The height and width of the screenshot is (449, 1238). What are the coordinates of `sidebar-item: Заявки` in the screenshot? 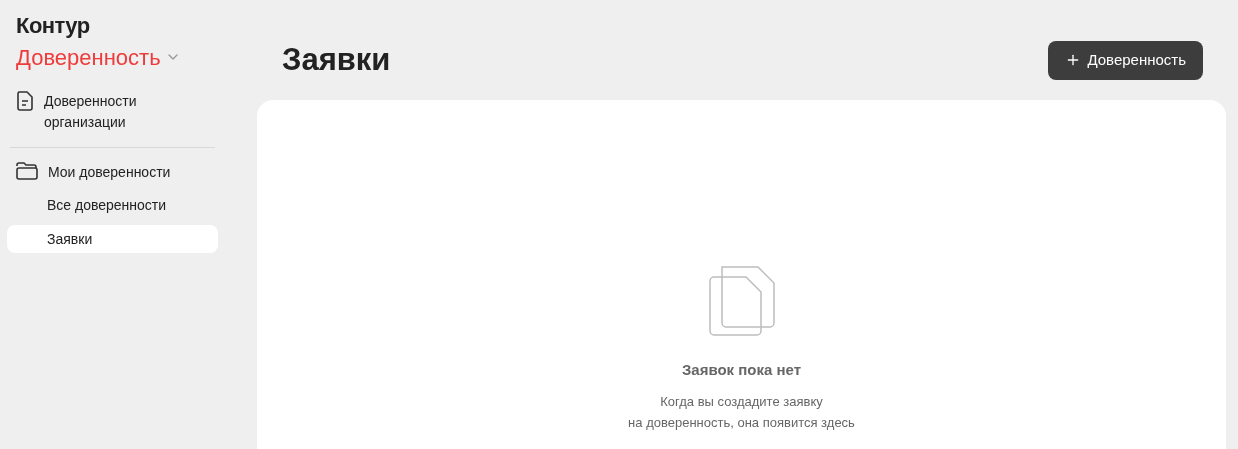 It's located at (112, 239).